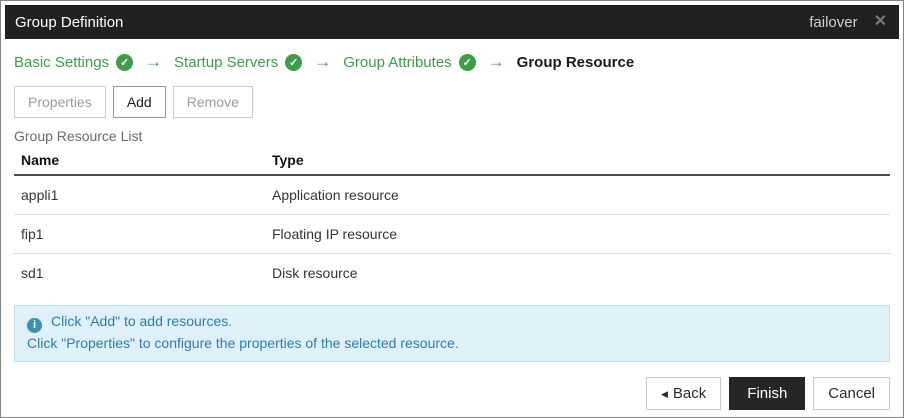 This screenshot has width=904, height=418. I want to click on resource-name-cell: fip1, so click(139, 234).